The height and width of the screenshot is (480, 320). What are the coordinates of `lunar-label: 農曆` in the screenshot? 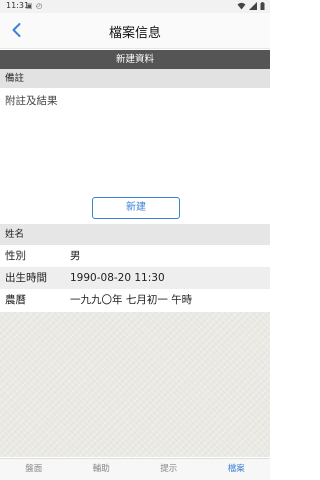 It's located at (15, 300).